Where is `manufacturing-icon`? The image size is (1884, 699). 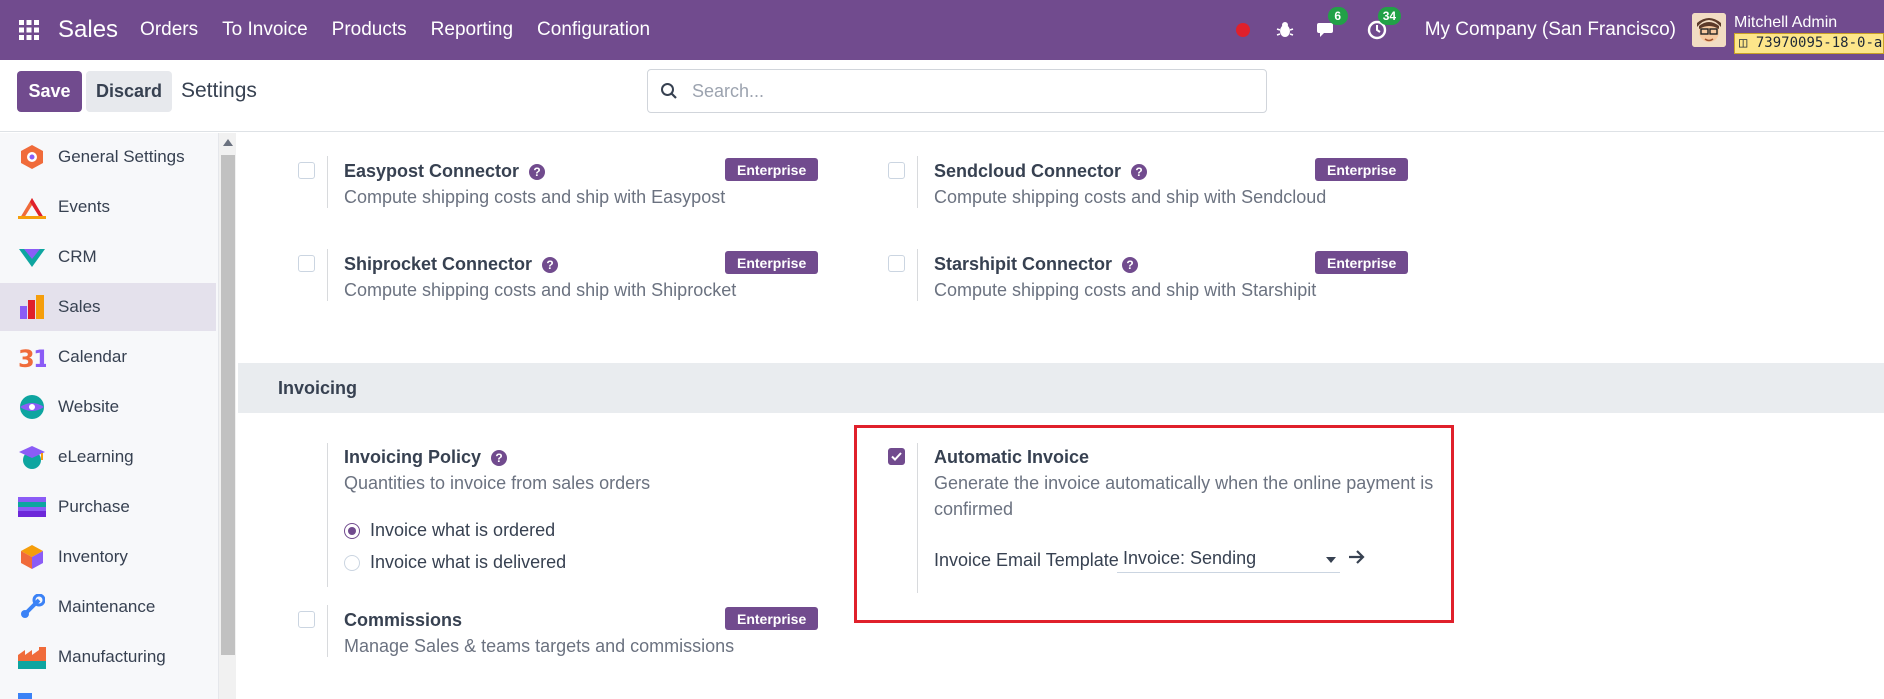 manufacturing-icon is located at coordinates (32, 657).